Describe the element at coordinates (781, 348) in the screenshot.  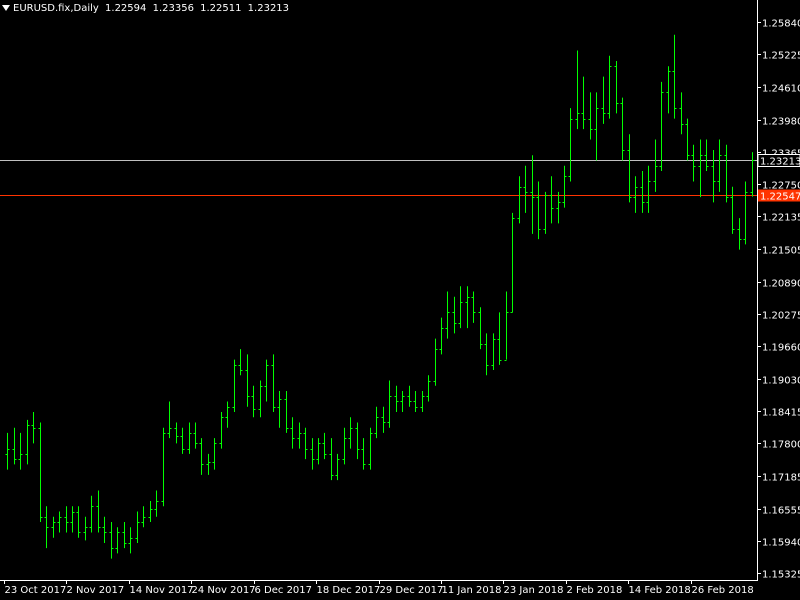
I see `y-tick-label: 1.19660` at that location.